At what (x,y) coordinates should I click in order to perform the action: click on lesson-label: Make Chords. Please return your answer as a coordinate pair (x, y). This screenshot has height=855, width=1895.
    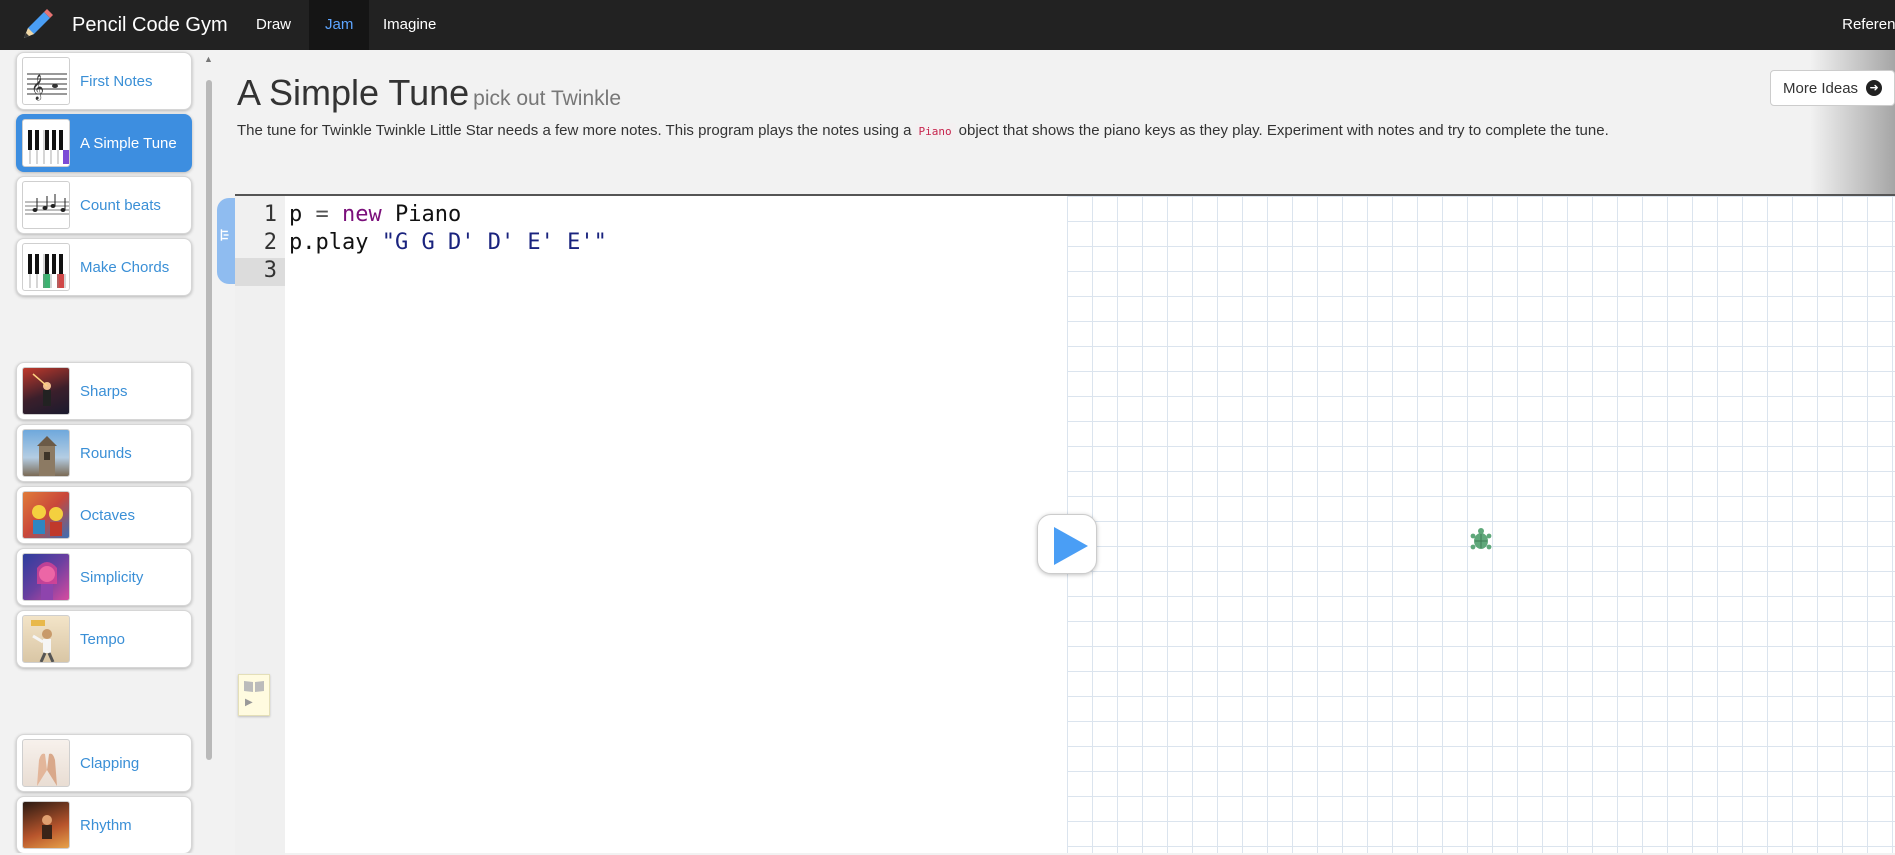
    Looking at the image, I should click on (125, 267).